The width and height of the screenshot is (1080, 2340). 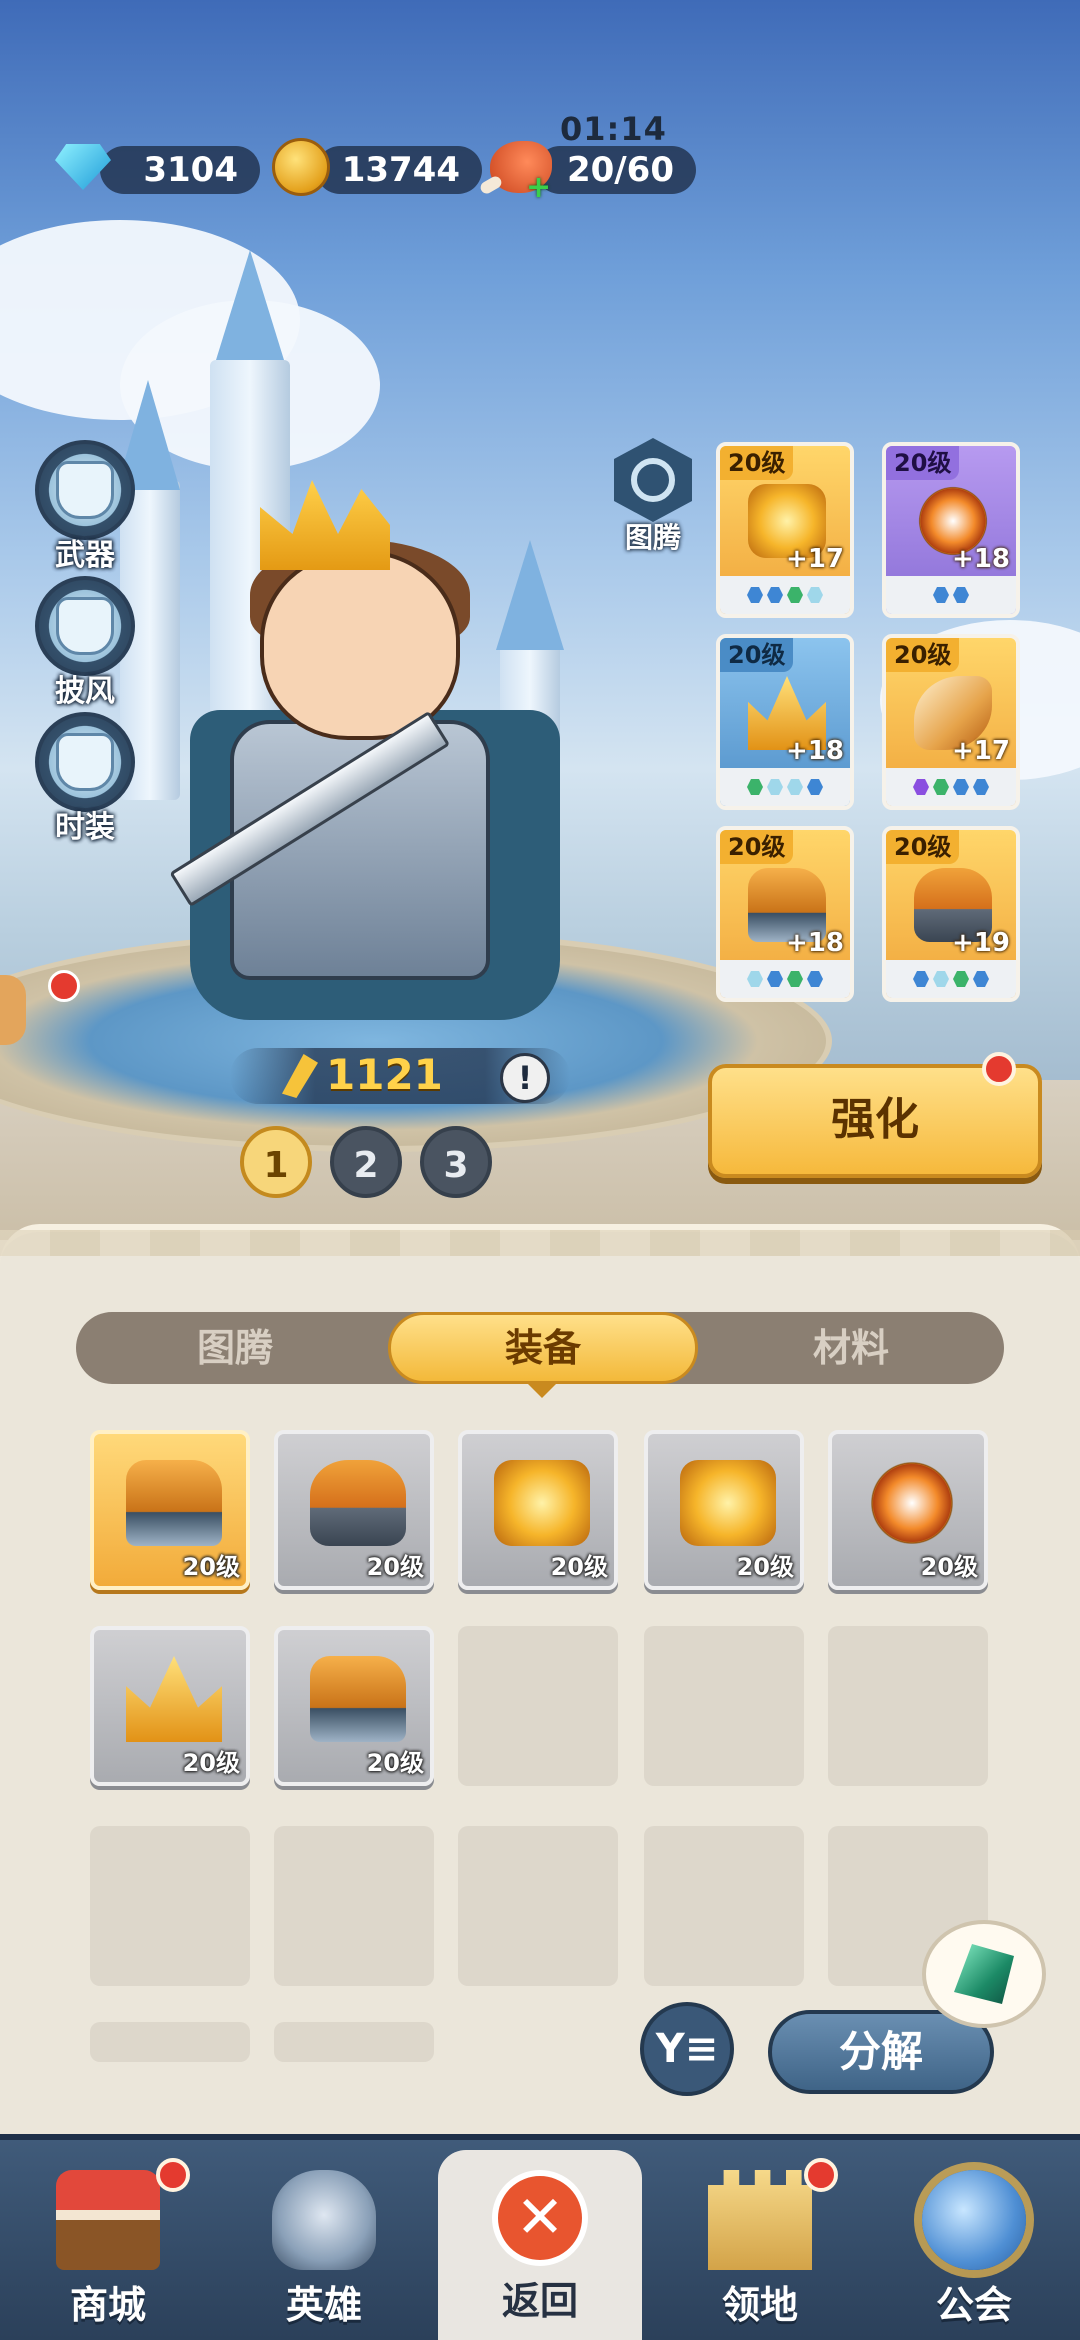 What do you see at coordinates (543, 1348) in the screenshot?
I see `tab-equipment: 装备` at bounding box center [543, 1348].